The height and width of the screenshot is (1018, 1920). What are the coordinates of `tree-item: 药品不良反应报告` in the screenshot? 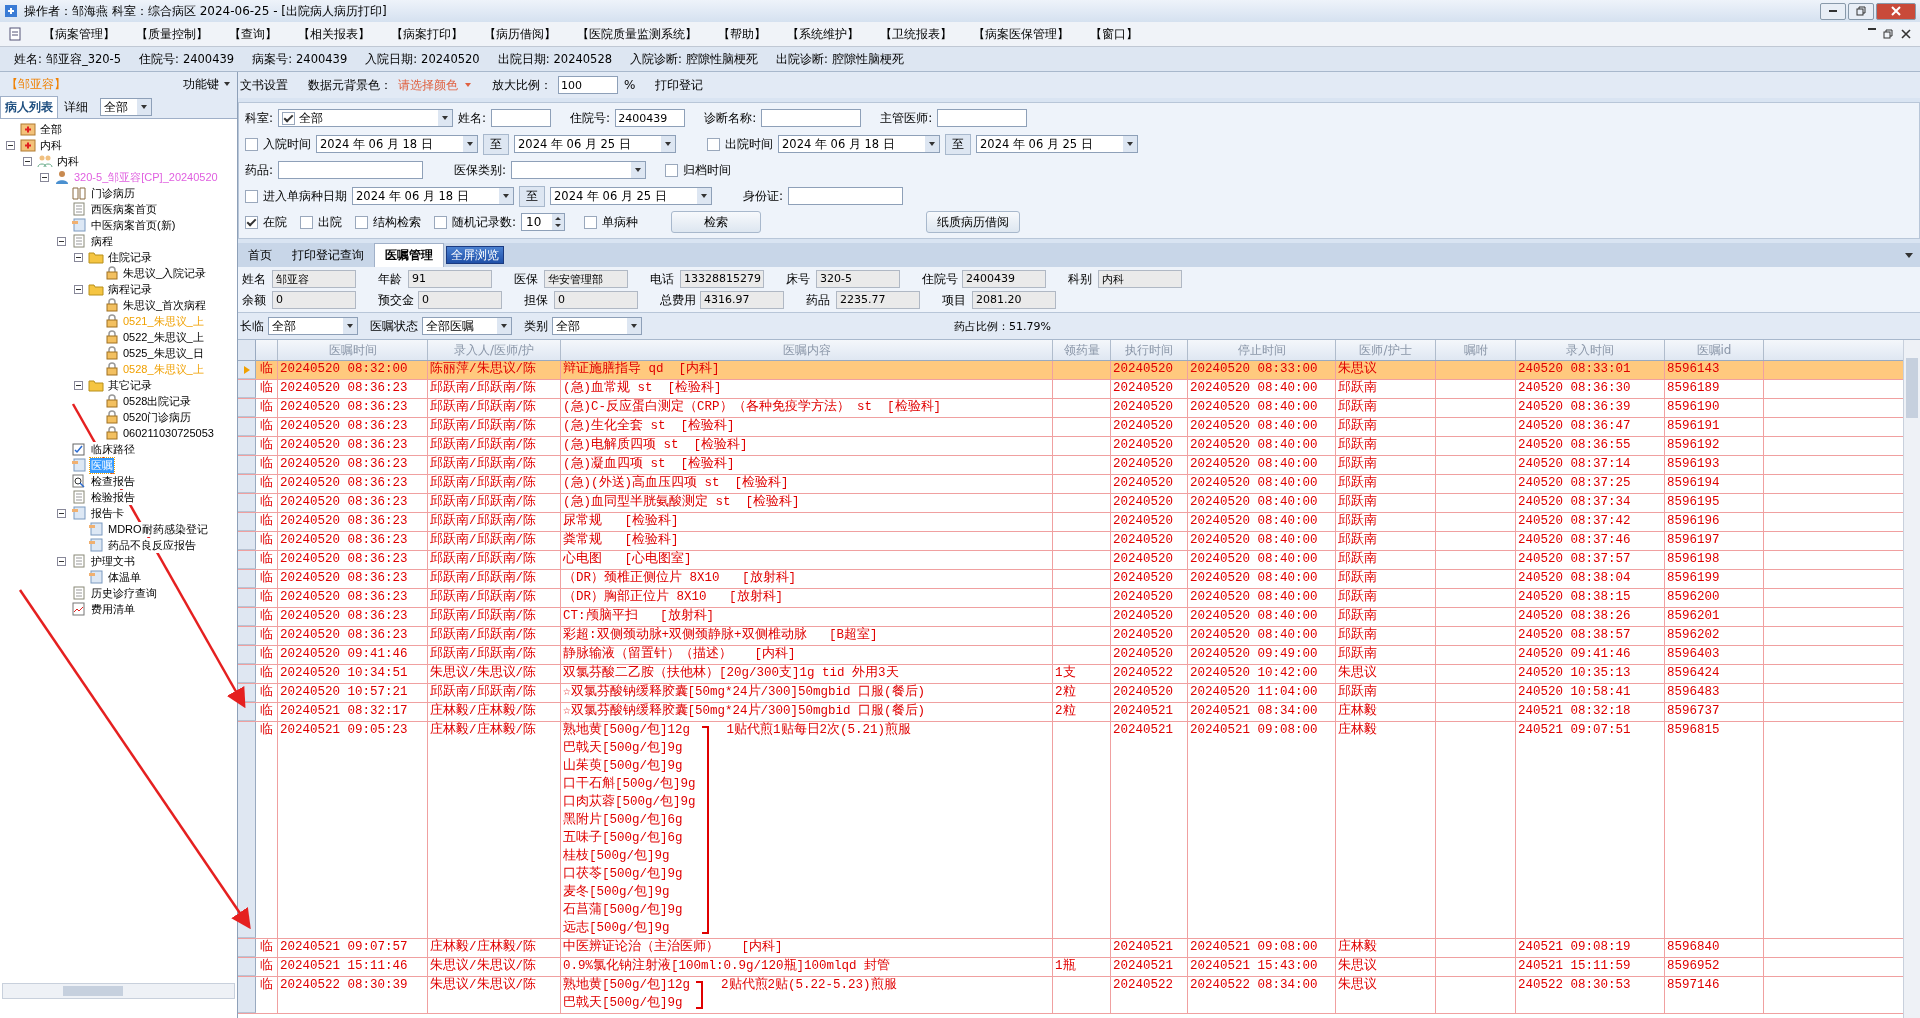 It's located at (152, 545).